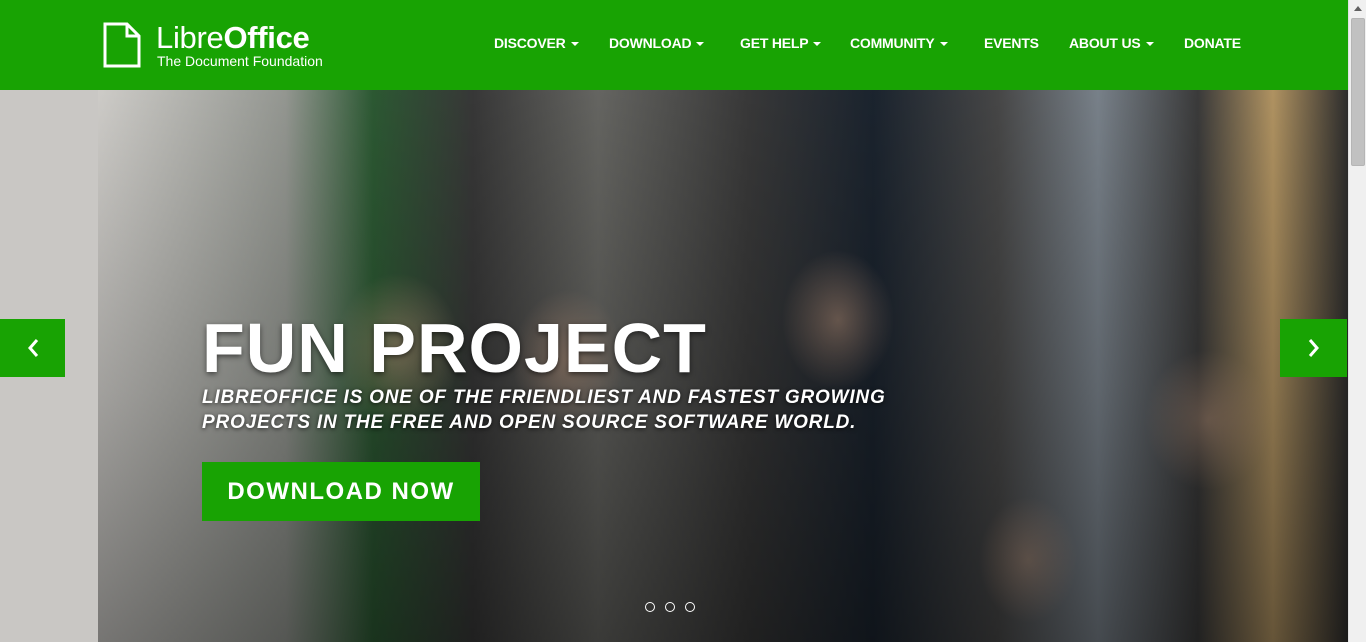 This screenshot has width=1366, height=642. Describe the element at coordinates (650, 43) in the screenshot. I see `nav-item-label: DOWNLOAD` at that location.